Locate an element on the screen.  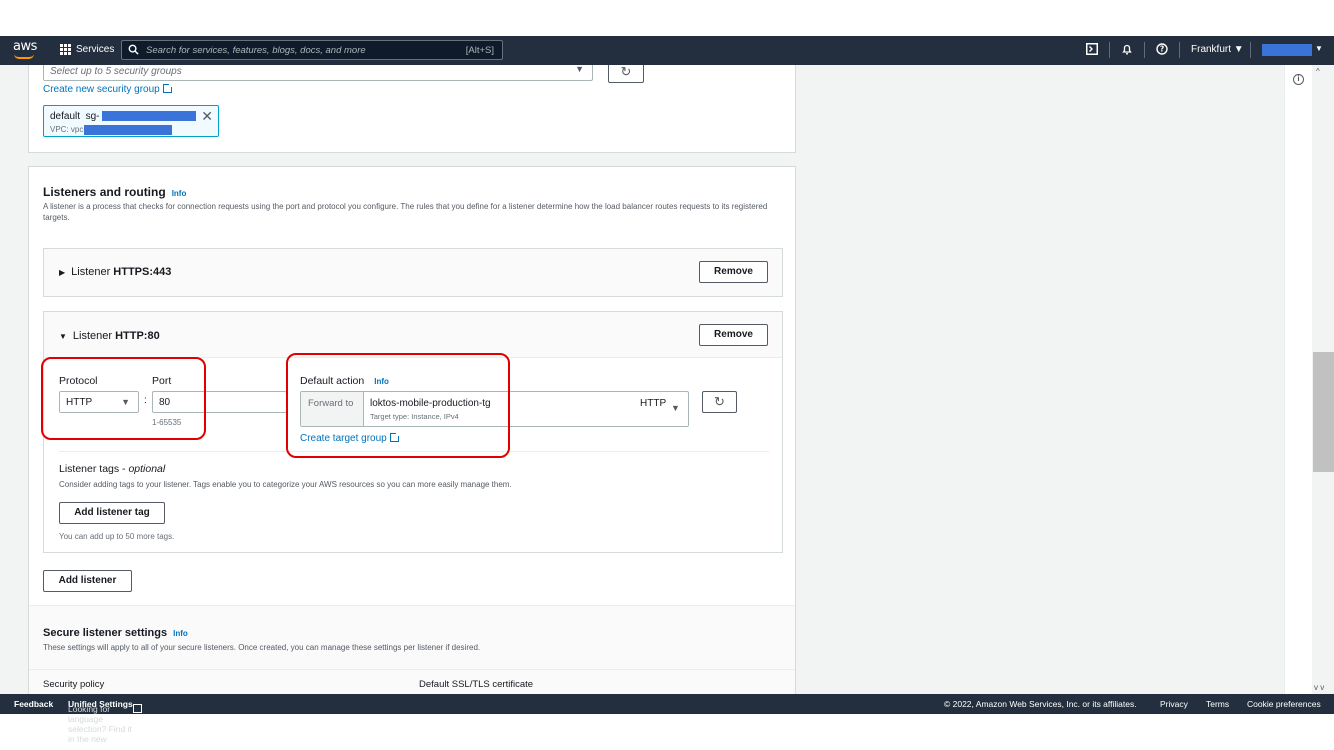
grid-icon is located at coordinates (65, 49).